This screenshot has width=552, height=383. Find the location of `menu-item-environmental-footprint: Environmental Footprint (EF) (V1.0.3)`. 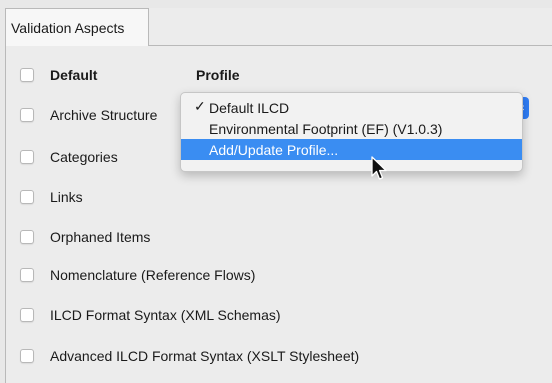

menu-item-environmental-footprint: Environmental Footprint (EF) (V1.0.3) is located at coordinates (351, 128).